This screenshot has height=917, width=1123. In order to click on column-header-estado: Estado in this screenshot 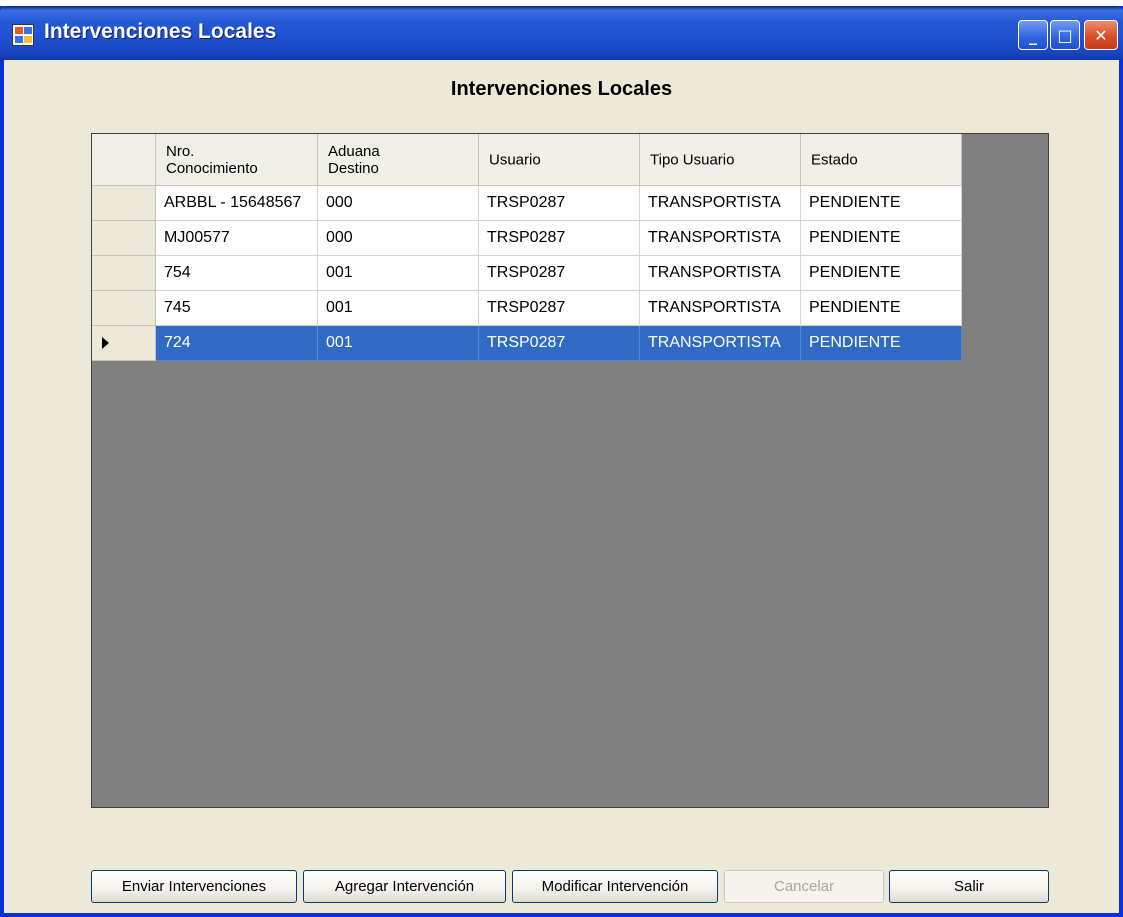, I will do `click(881, 160)`.